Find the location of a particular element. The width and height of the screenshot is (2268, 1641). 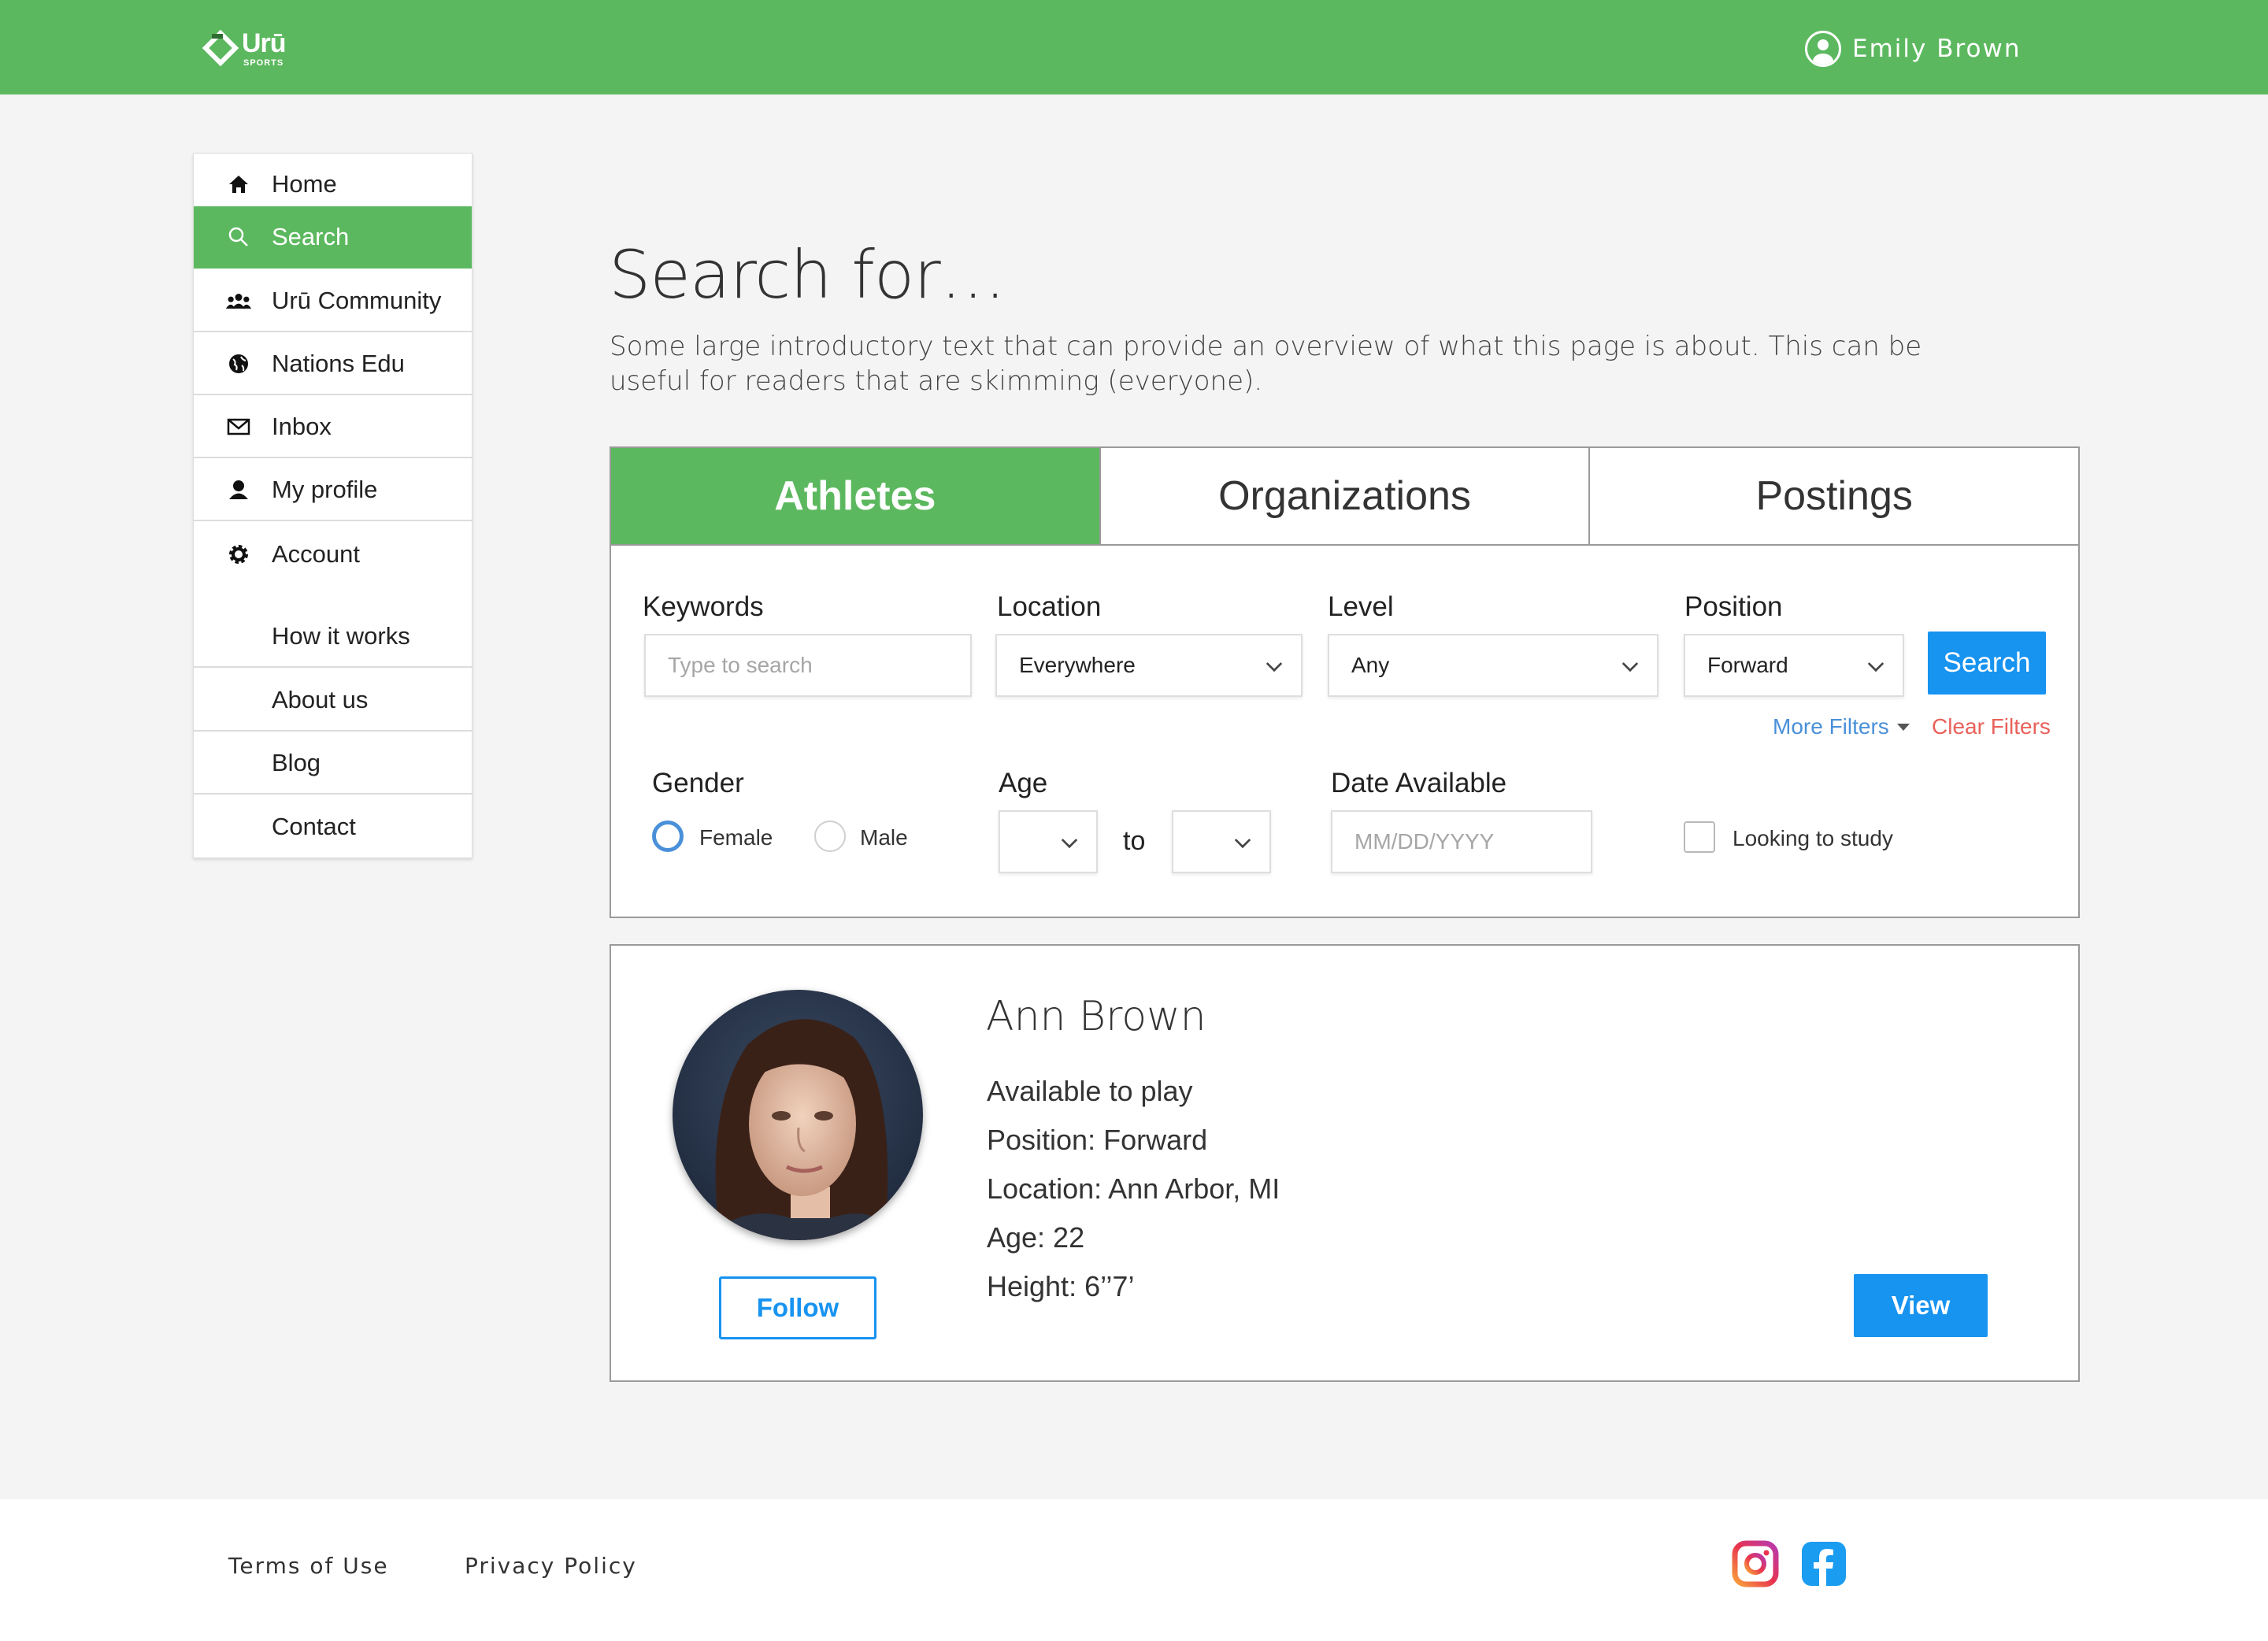

brand-sub: SPORTS is located at coordinates (263, 63).